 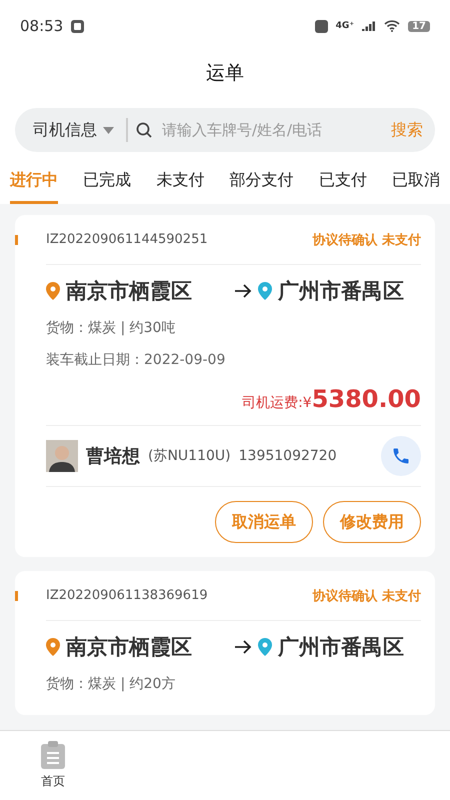 What do you see at coordinates (277, 403) in the screenshot?
I see `fee-label: 司机运费:¥` at bounding box center [277, 403].